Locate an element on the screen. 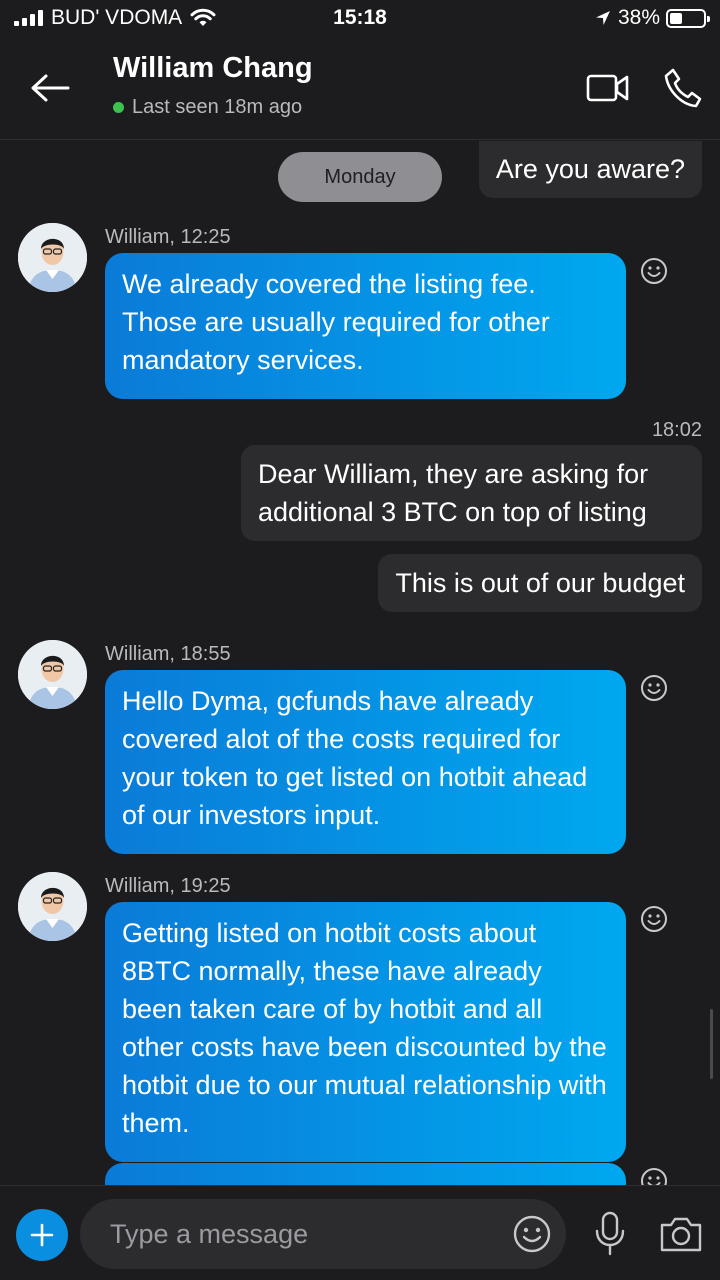 Image resolution: width=720 pixels, height=1280 pixels. online-status-dot is located at coordinates (118, 107).